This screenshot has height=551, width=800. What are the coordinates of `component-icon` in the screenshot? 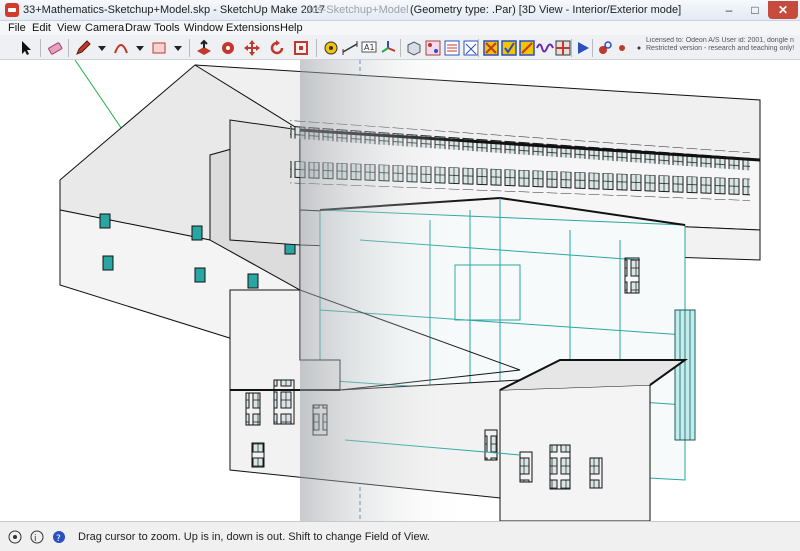 It's located at (414, 48).